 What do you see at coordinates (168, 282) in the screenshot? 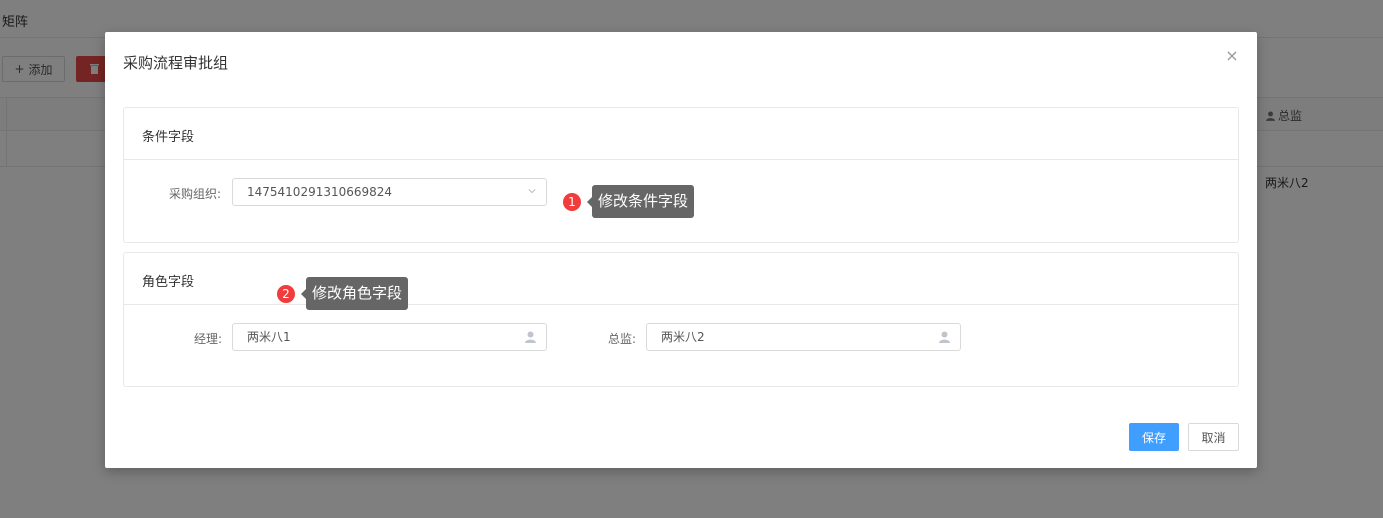
I see `role-fields-title: 角色字段` at bounding box center [168, 282].